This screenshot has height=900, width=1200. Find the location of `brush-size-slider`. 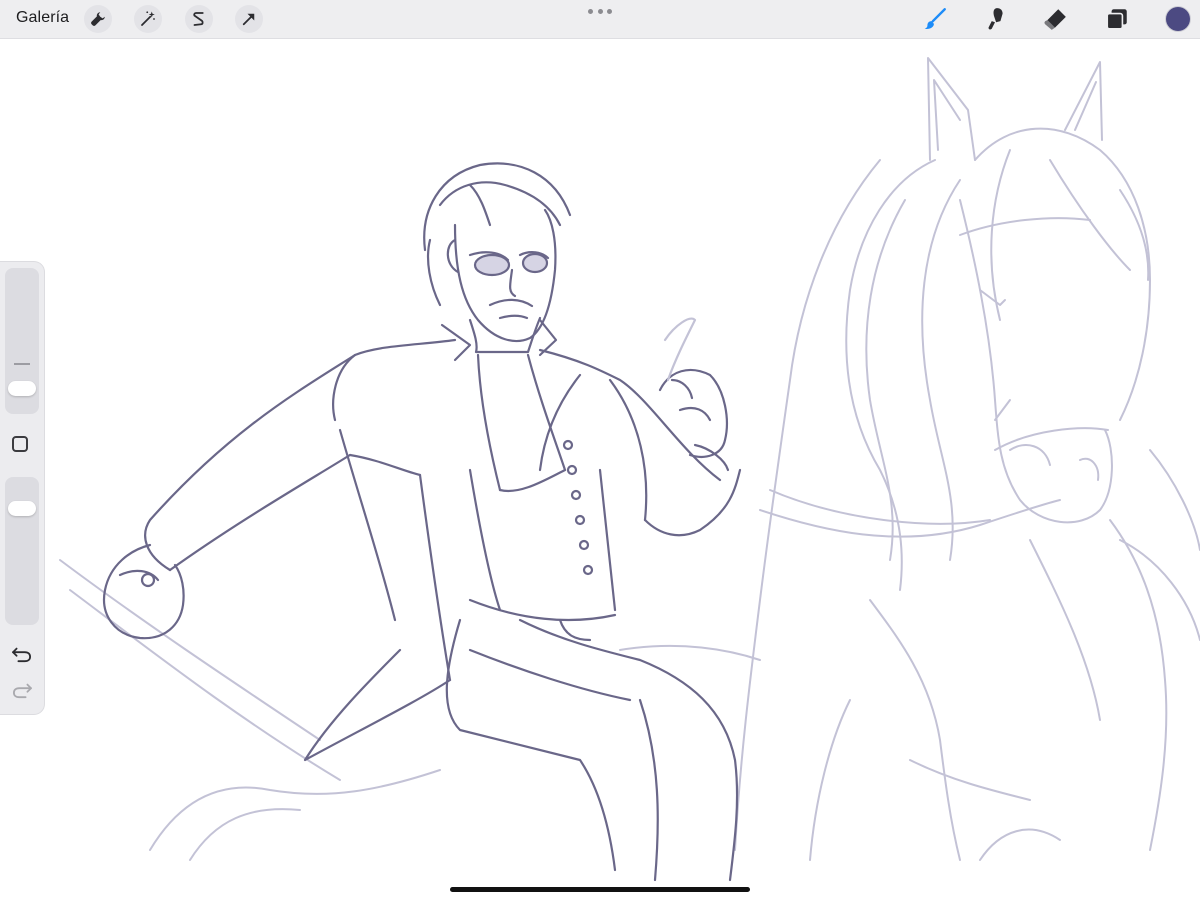

brush-size-slider is located at coordinates (22, 341).